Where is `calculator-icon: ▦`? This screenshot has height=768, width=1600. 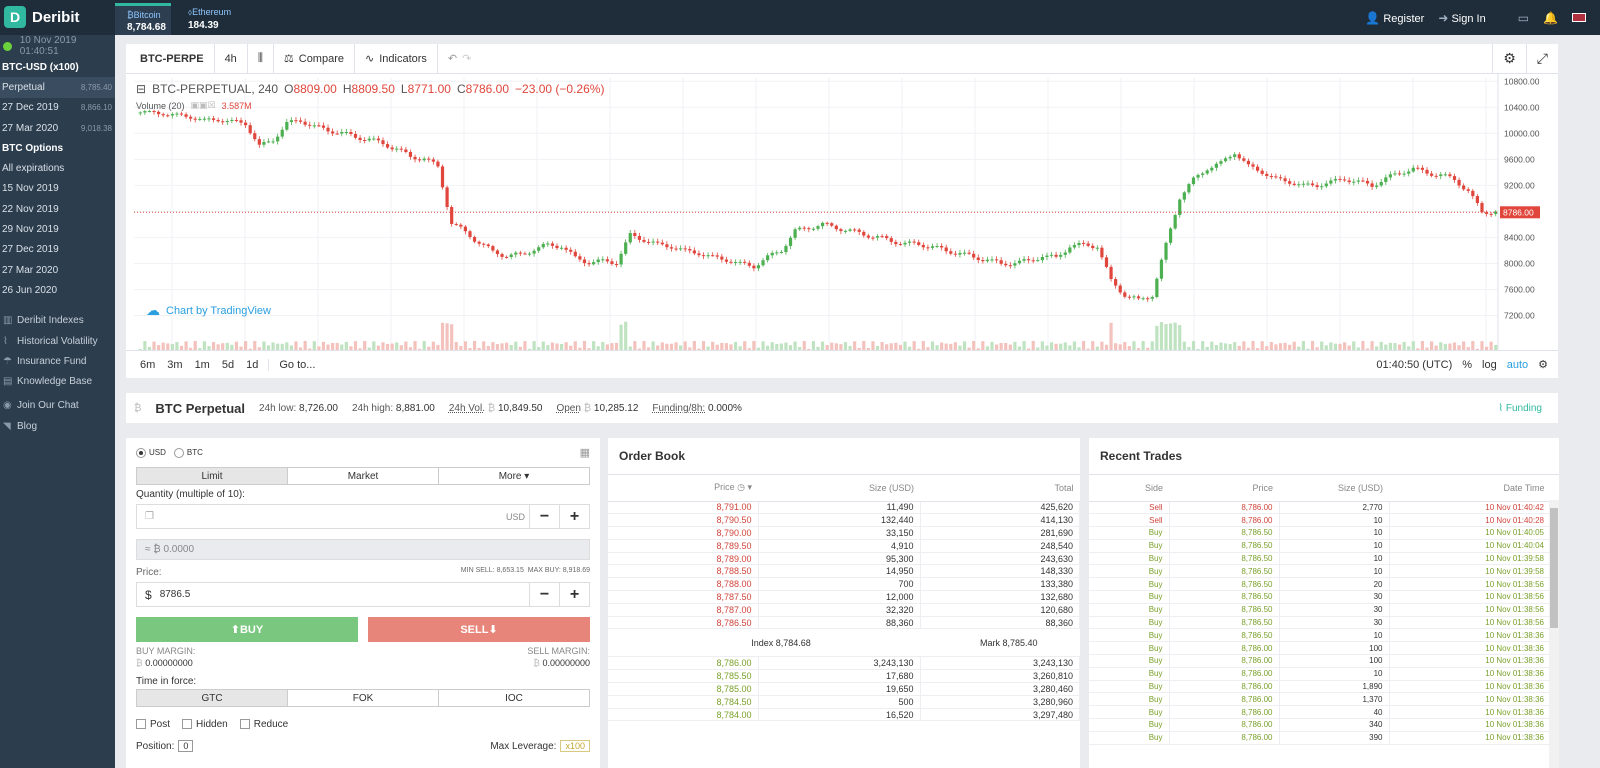 calculator-icon: ▦ is located at coordinates (585, 452).